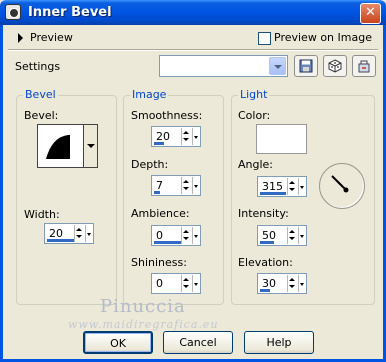 The height and width of the screenshot is (362, 386). Describe the element at coordinates (195, 185) in the screenshot. I see `depth-dropdown` at that location.